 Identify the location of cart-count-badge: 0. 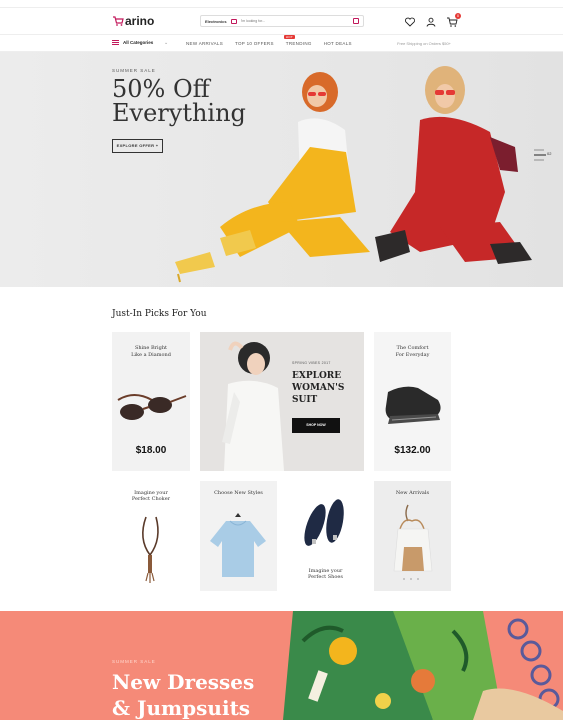
(458, 16).